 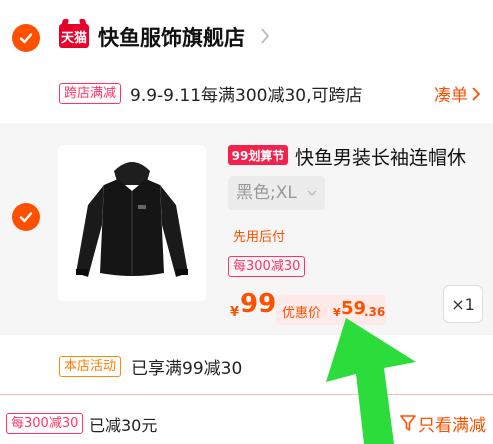 What do you see at coordinates (74, 36) in the screenshot?
I see `tmall-logo: 天猫` at bounding box center [74, 36].